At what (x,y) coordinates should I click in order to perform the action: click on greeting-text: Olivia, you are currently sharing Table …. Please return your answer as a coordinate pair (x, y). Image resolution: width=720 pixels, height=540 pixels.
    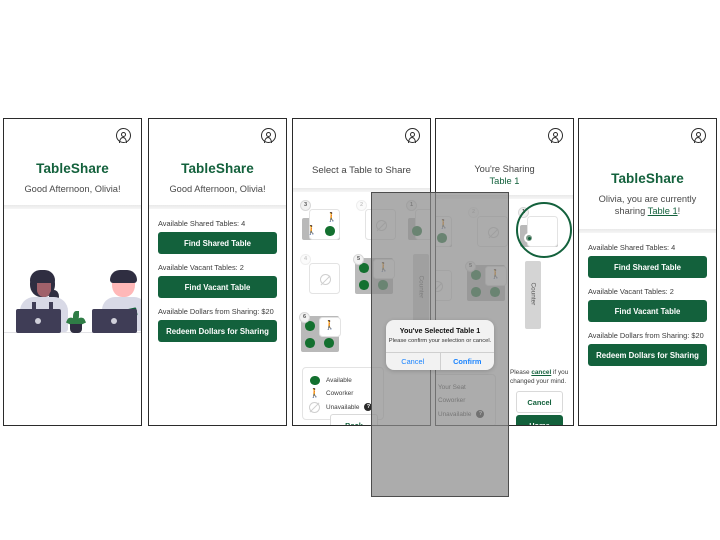
    Looking at the image, I should click on (647, 205).